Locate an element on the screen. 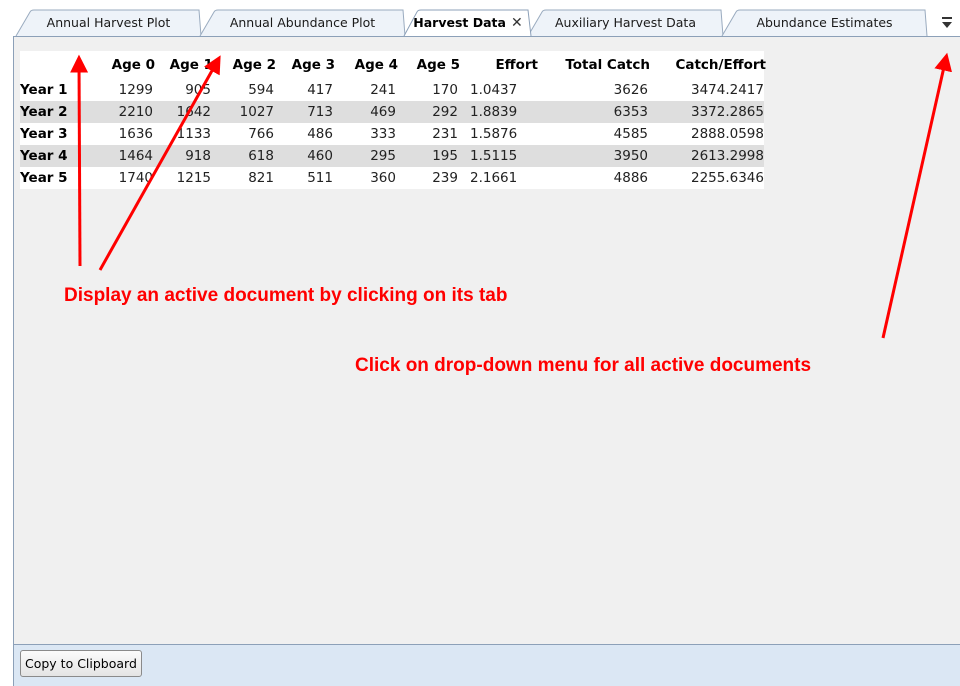  table-cell: 295 is located at coordinates (370, 156).